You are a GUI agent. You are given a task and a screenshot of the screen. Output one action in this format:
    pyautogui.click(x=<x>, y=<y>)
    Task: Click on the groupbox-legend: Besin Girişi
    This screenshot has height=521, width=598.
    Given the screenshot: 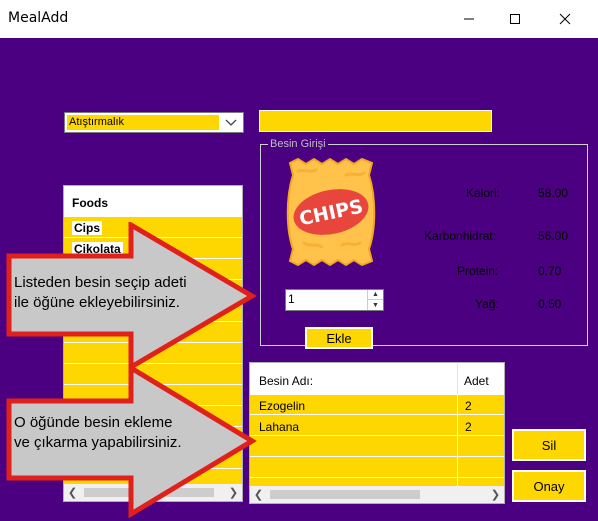 What is the action you would take?
    pyautogui.click(x=298, y=144)
    